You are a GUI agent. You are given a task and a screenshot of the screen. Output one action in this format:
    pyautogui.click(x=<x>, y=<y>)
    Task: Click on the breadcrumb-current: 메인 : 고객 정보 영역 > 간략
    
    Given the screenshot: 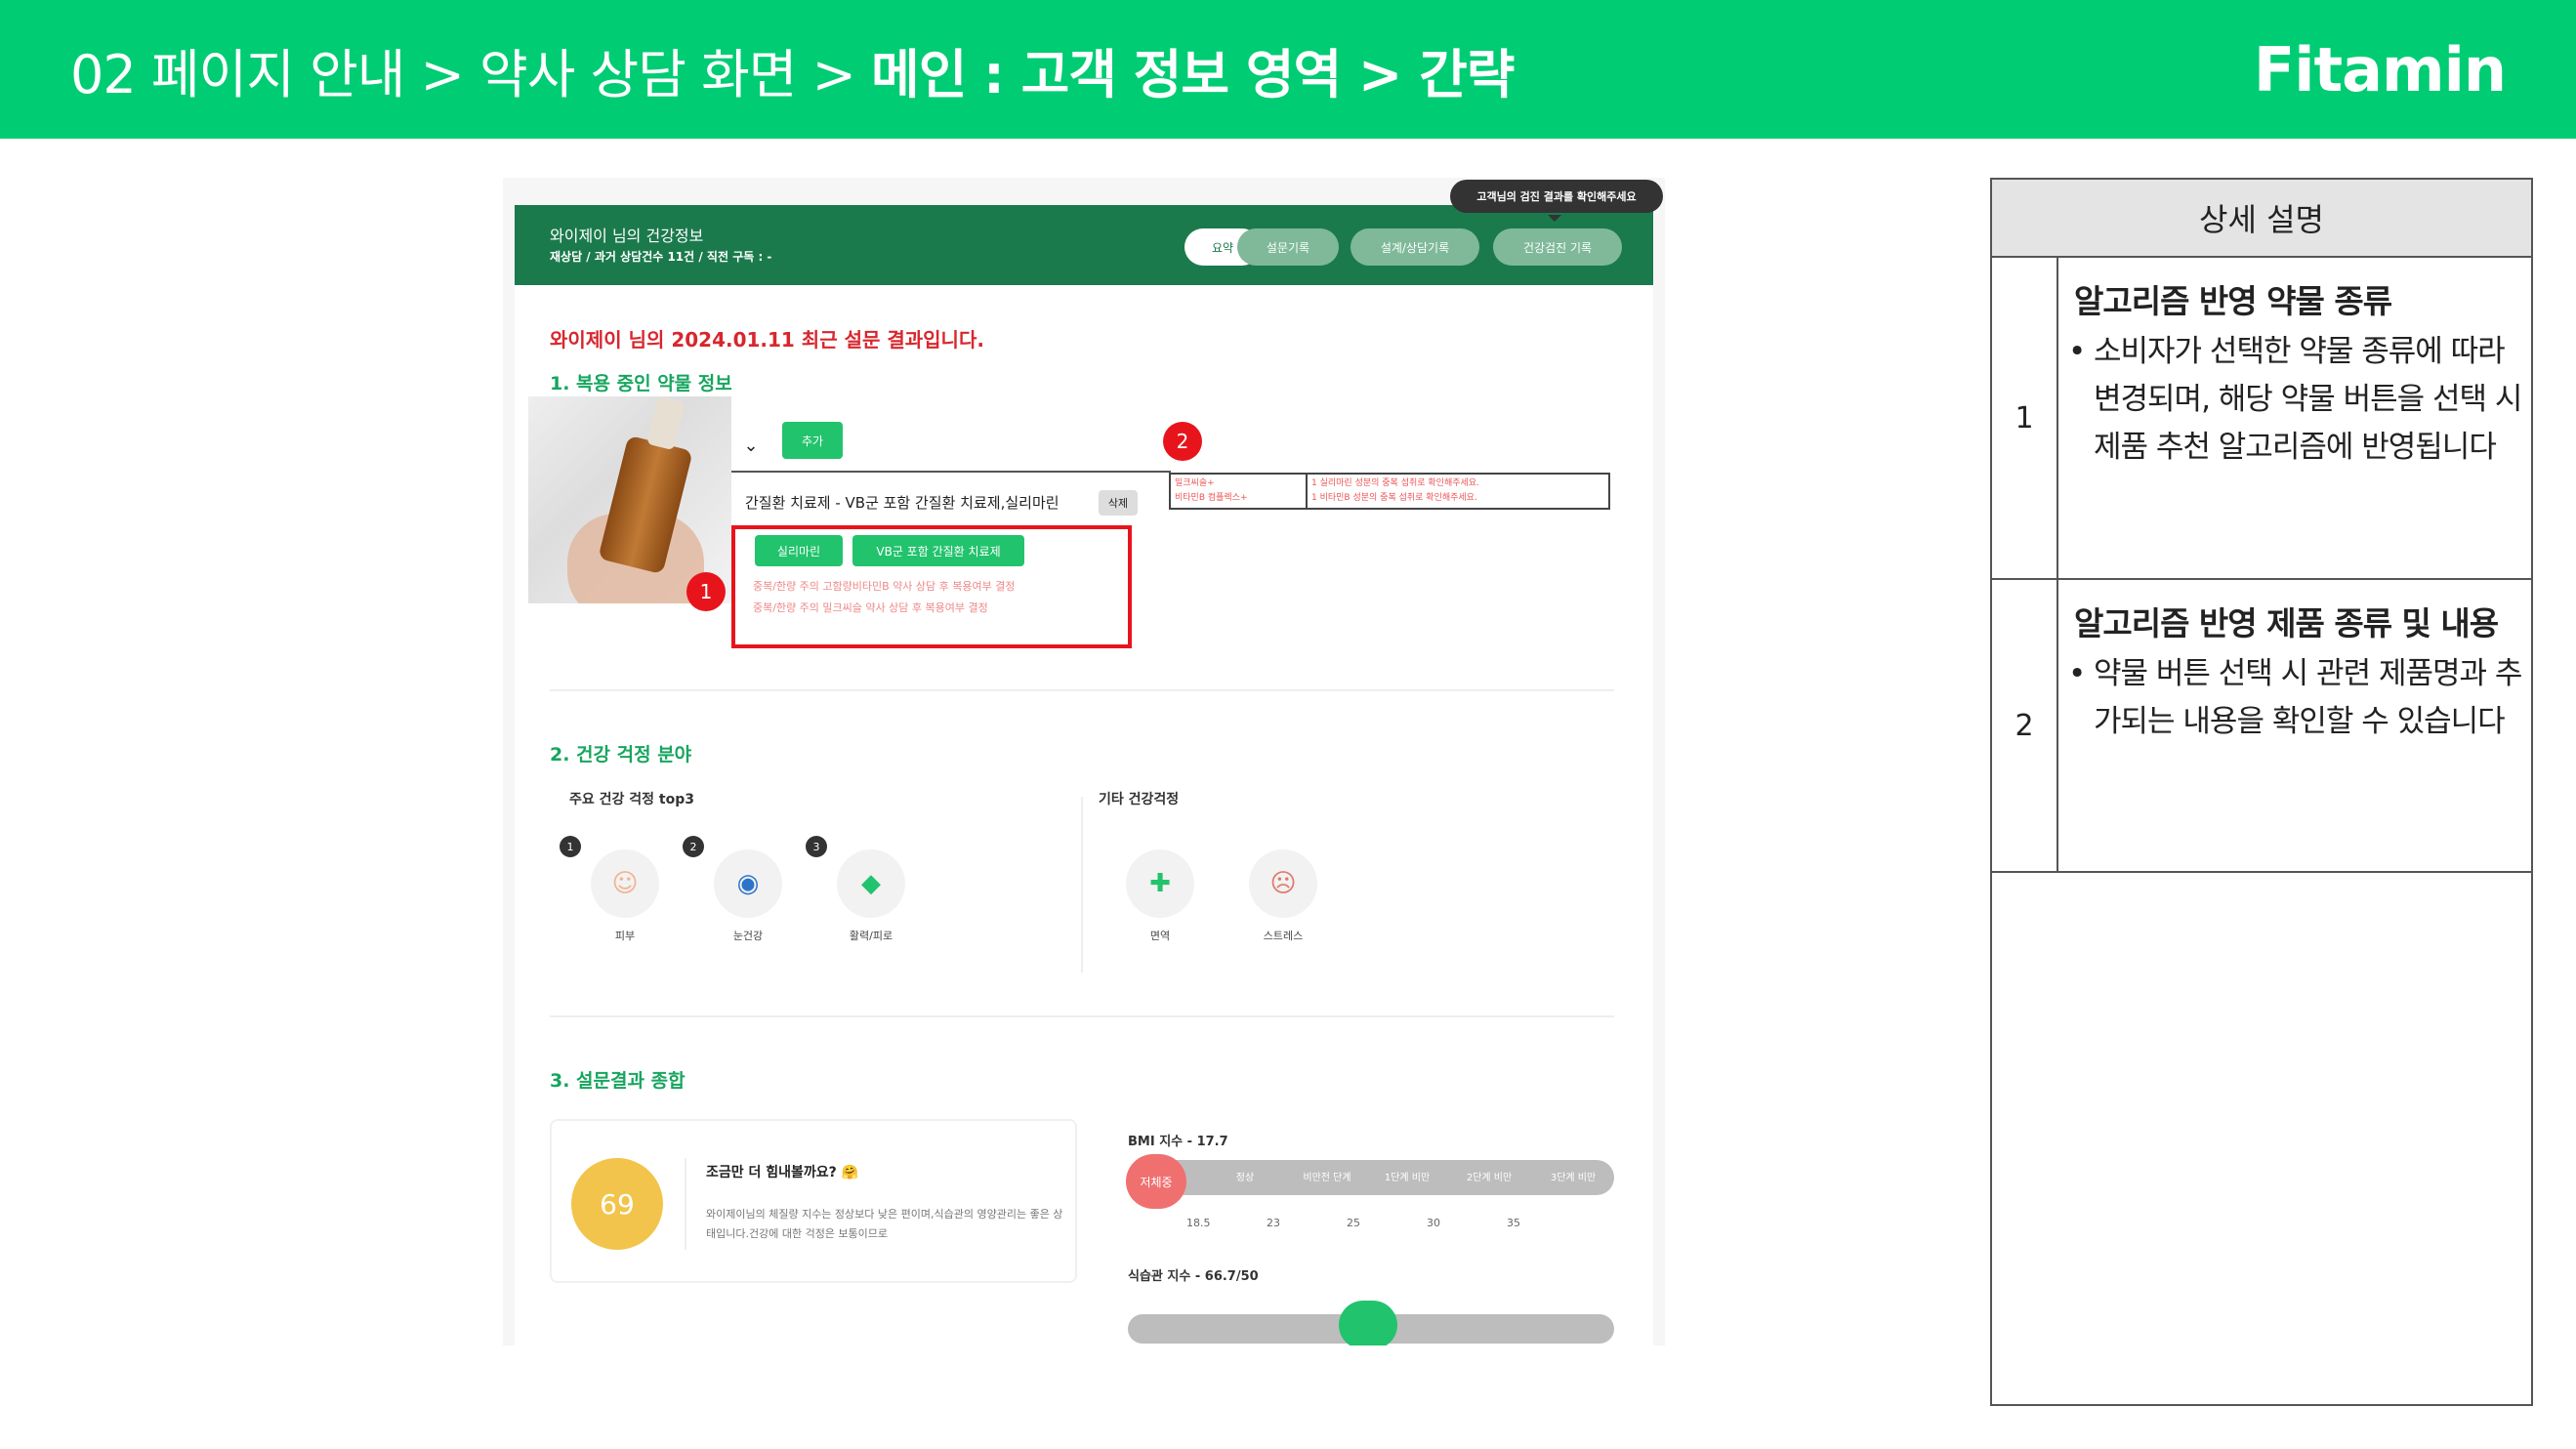 What is the action you would take?
    pyautogui.click(x=1193, y=74)
    